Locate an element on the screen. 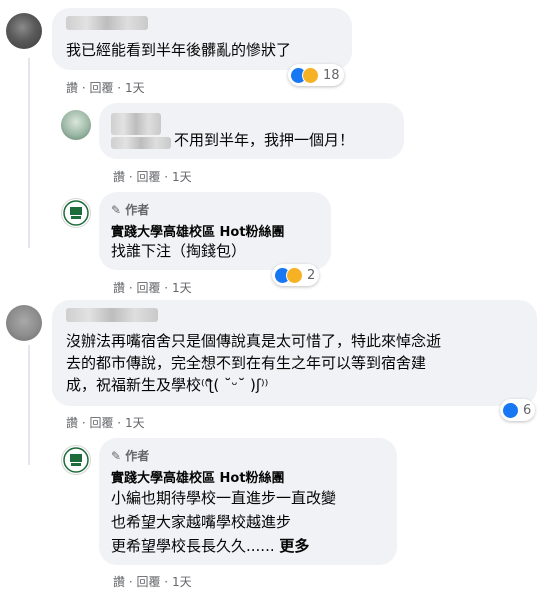 This screenshot has width=550, height=600. care-icon is located at coordinates (294, 275).